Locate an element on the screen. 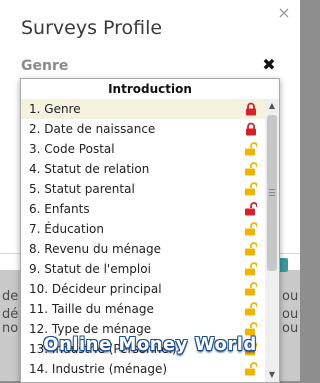 Image resolution: width=320 pixels, height=383 pixels. scrollbar-thumb is located at coordinates (272, 193).